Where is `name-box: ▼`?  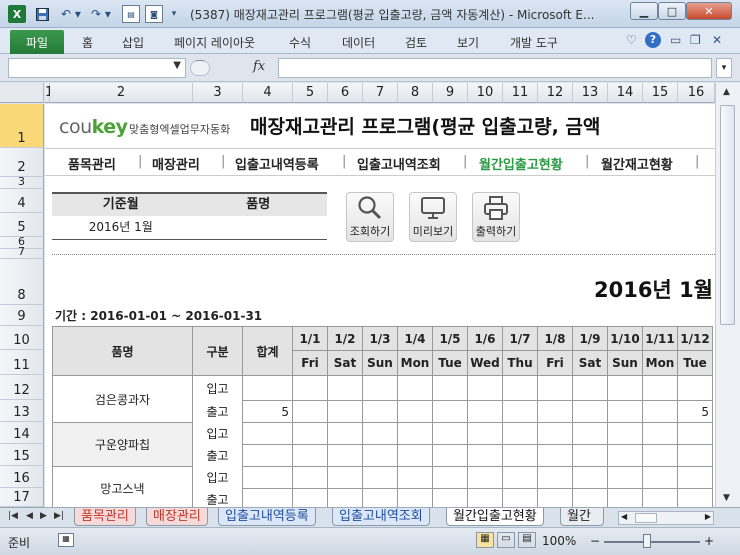
name-box: ▼ is located at coordinates (97, 68).